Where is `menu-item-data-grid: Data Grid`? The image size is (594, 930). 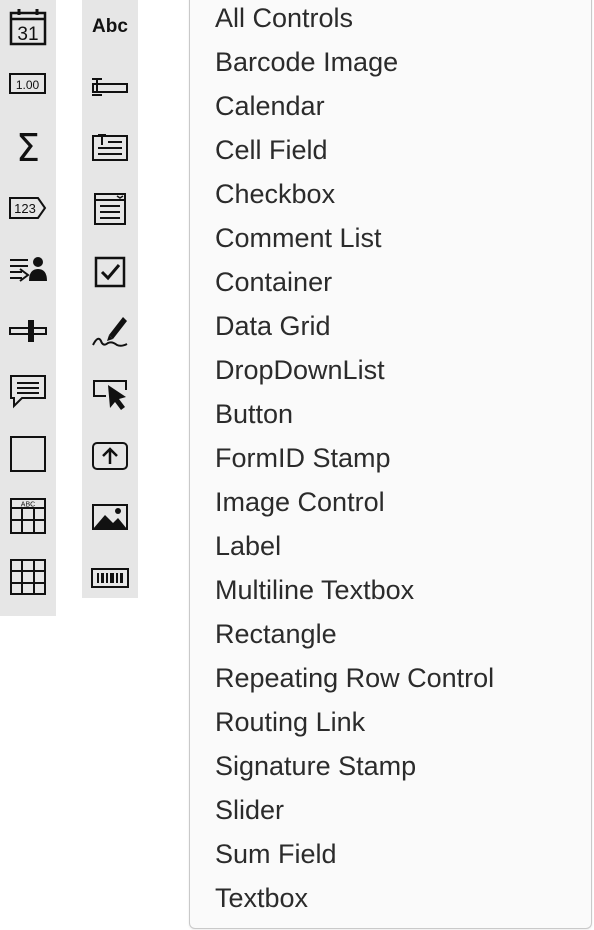 menu-item-data-grid: Data Grid is located at coordinates (398, 326).